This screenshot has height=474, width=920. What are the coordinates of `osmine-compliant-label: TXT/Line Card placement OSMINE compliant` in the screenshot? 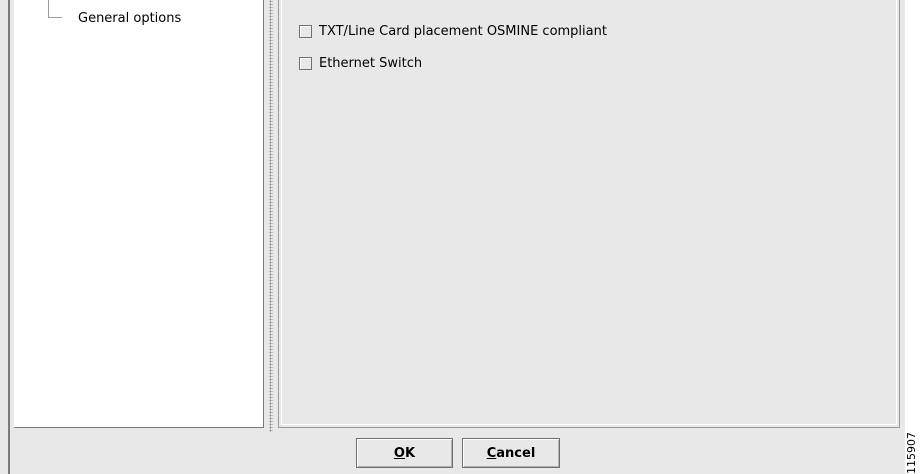 It's located at (463, 31).